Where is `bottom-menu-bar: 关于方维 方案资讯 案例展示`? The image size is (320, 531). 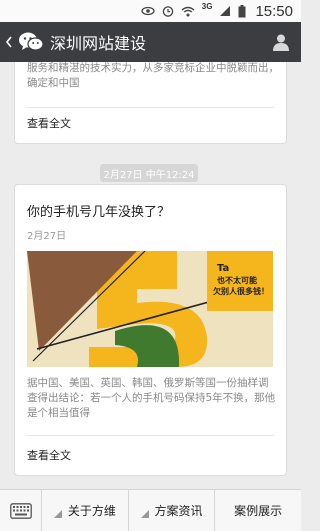 bottom-menu-bar: 关于方维 方案资讯 案例展示 is located at coordinates (150, 510).